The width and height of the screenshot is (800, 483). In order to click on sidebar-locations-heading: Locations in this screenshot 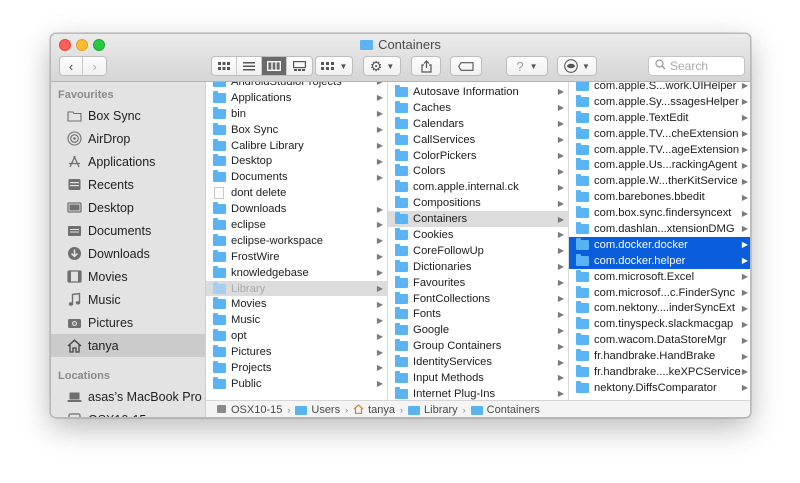, I will do `click(84, 376)`.